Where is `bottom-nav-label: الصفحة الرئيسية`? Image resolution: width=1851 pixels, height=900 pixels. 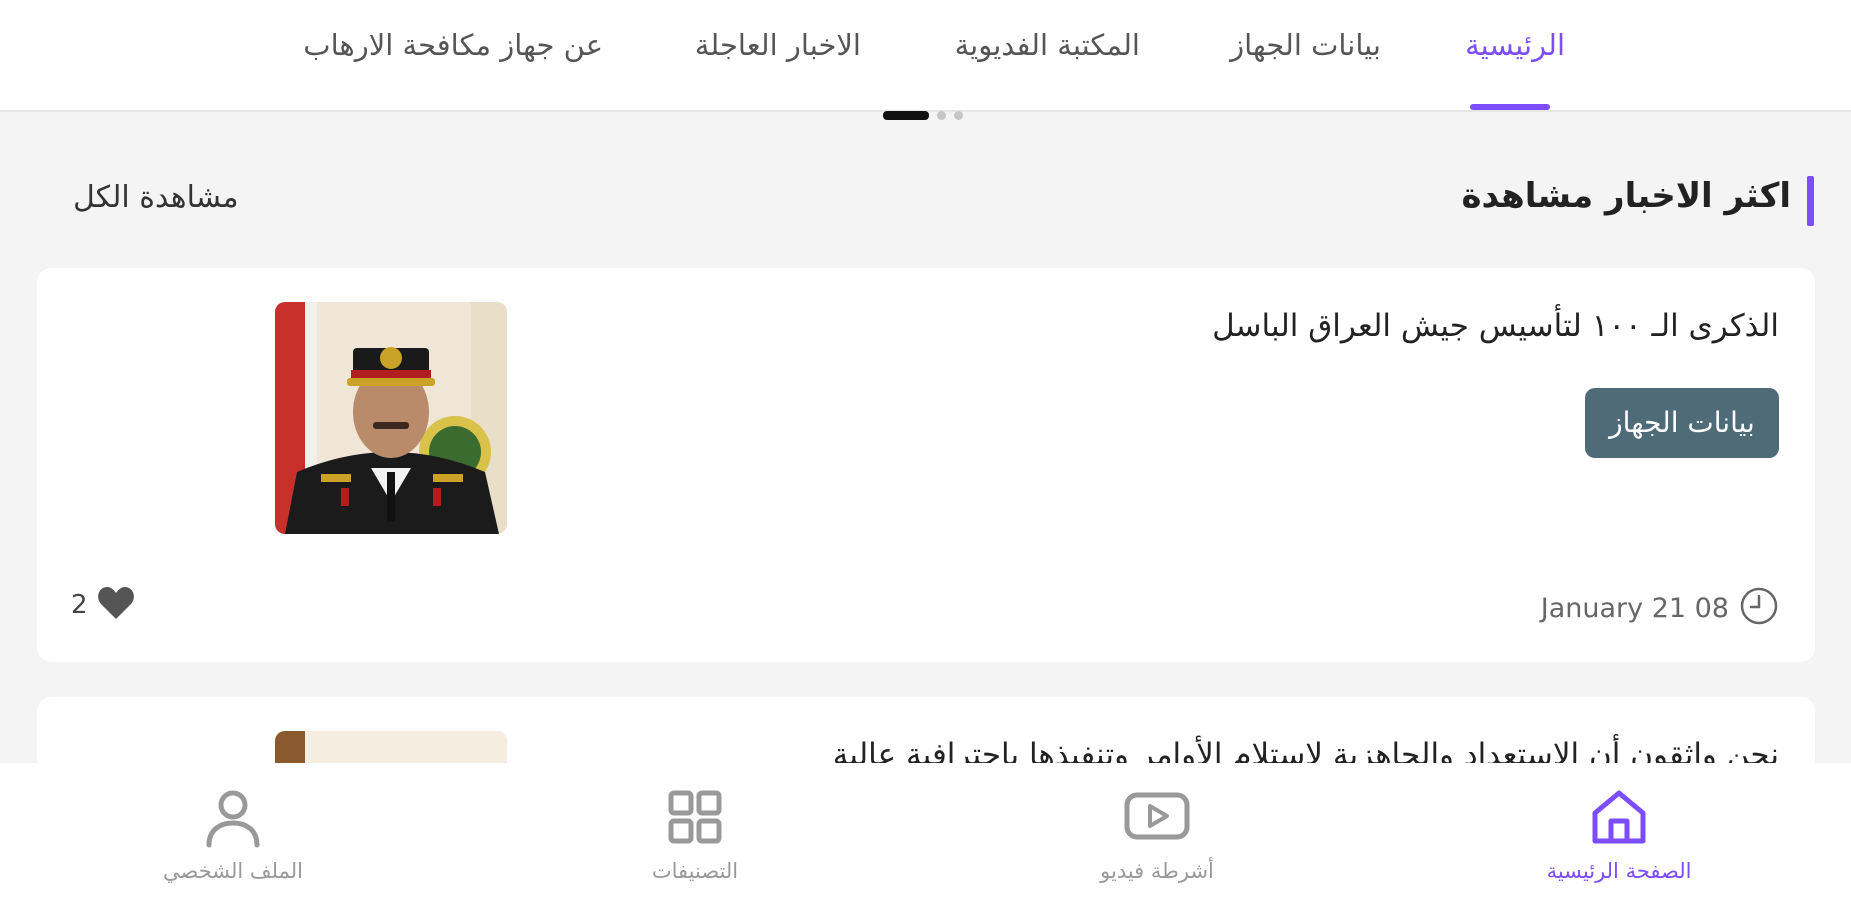 bottom-nav-label: الصفحة الرئيسية is located at coordinates (1619, 871).